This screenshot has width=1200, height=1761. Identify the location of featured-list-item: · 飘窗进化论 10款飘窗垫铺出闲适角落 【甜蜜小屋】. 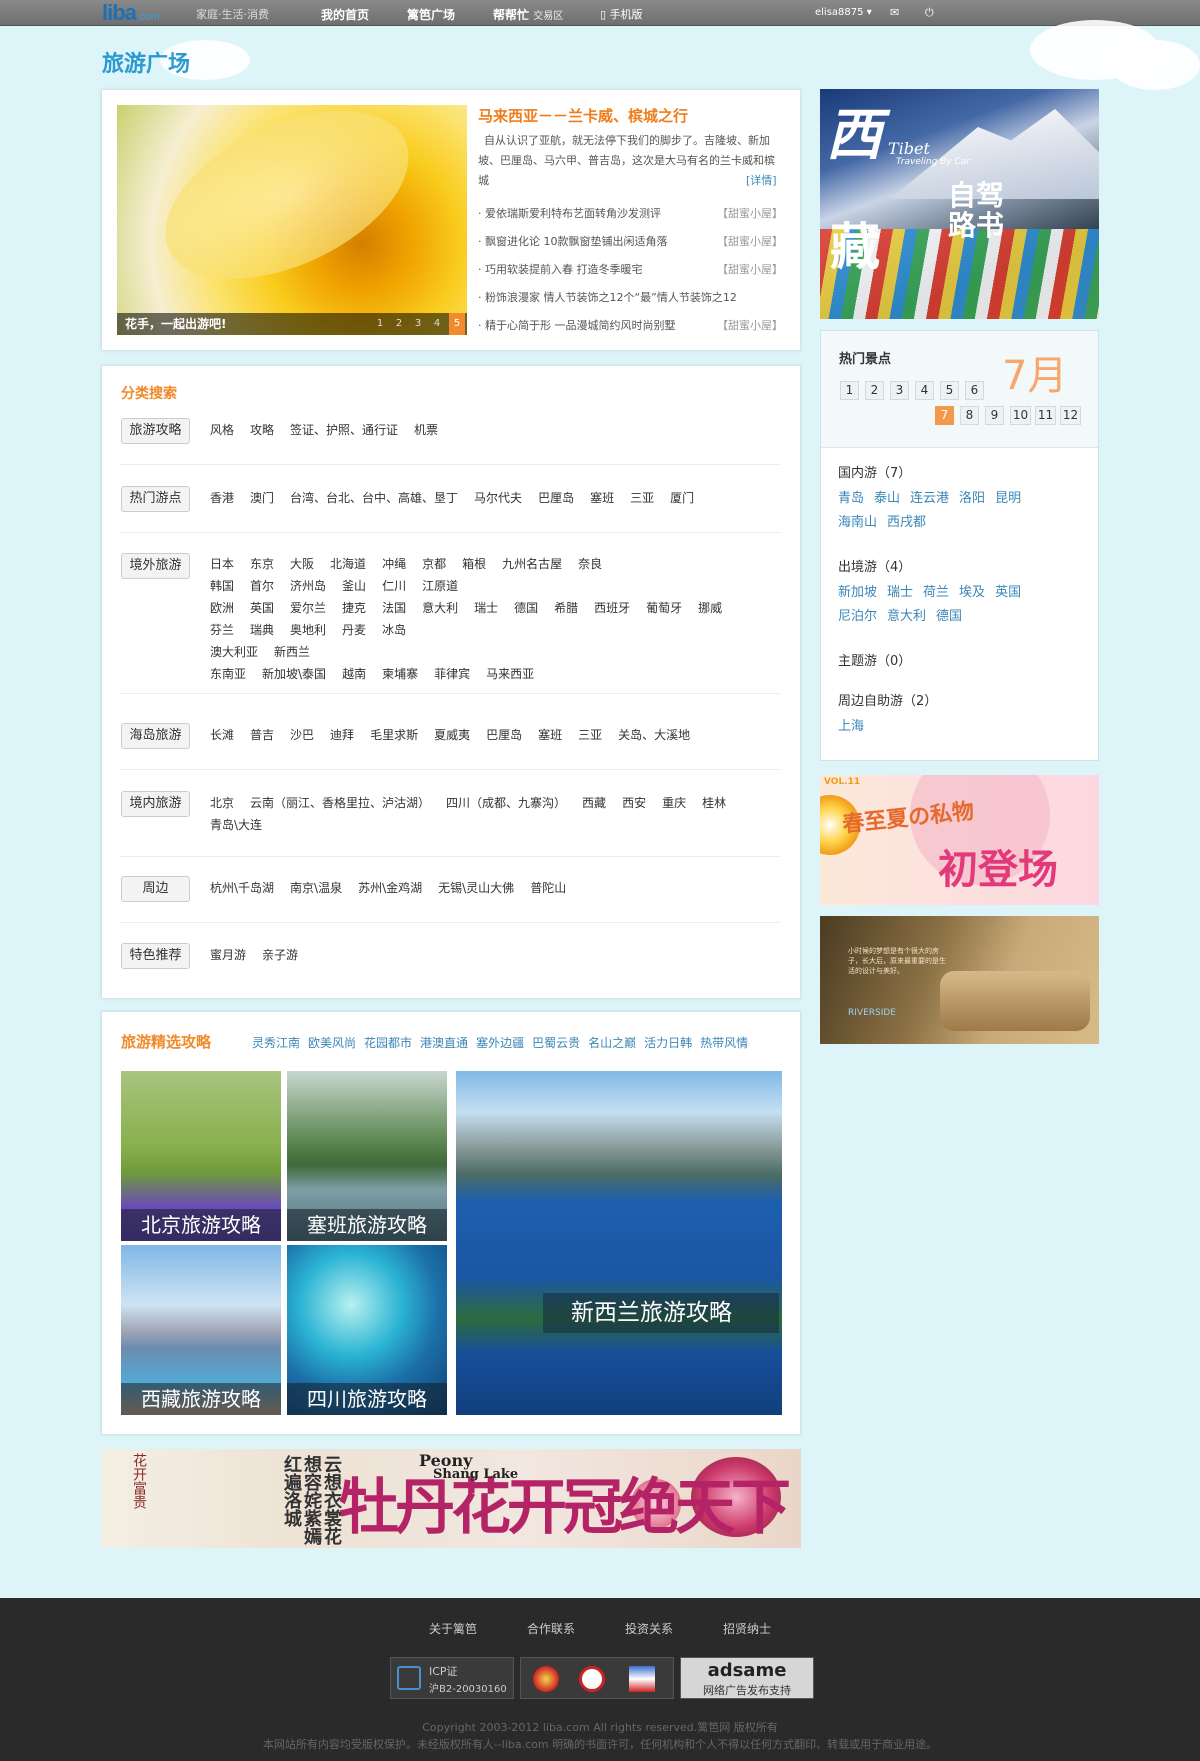
(630, 241).